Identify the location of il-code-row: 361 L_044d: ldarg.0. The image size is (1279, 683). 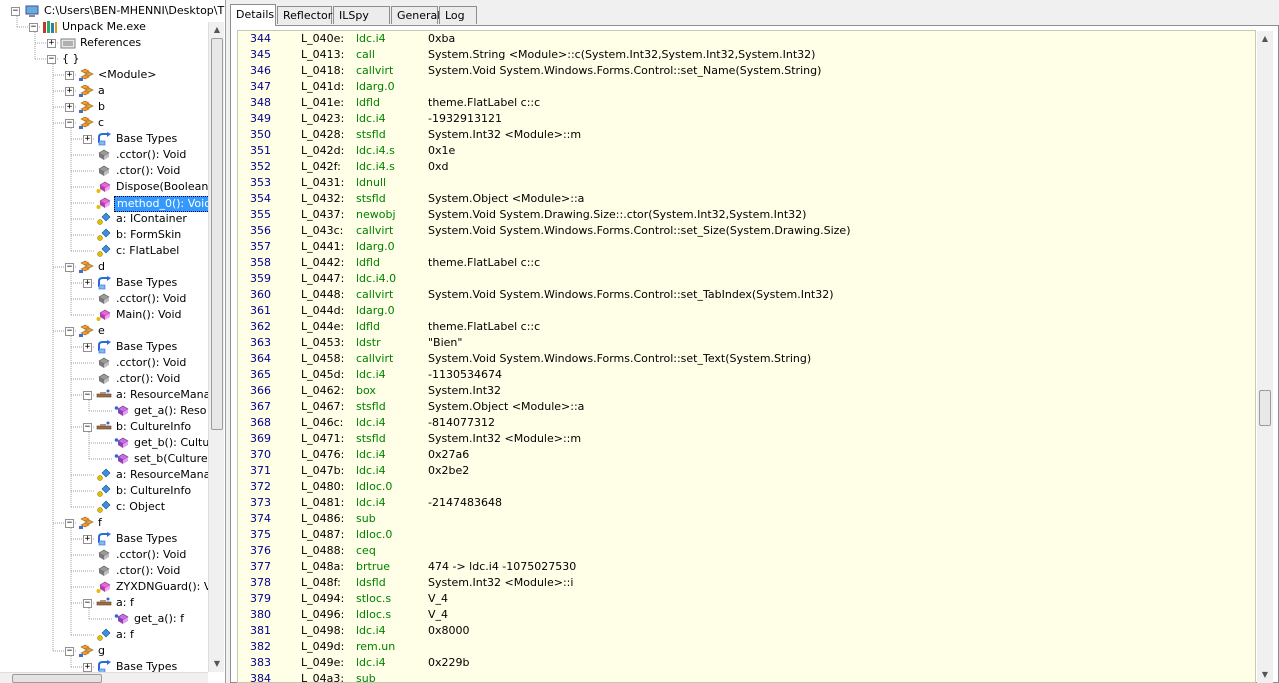
(746, 311).